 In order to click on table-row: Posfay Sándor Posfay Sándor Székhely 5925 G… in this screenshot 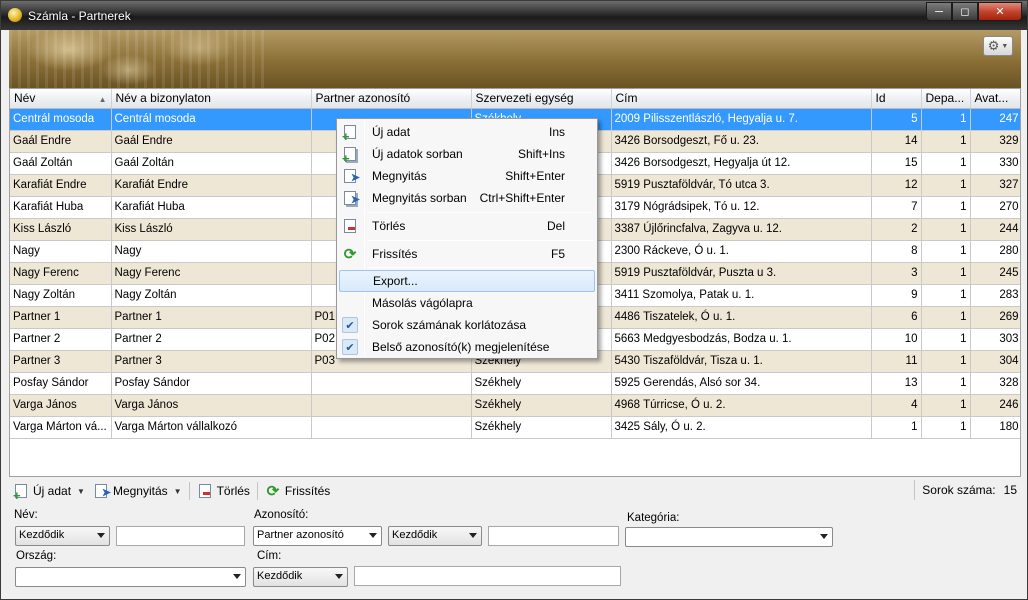, I will do `click(515, 383)`.